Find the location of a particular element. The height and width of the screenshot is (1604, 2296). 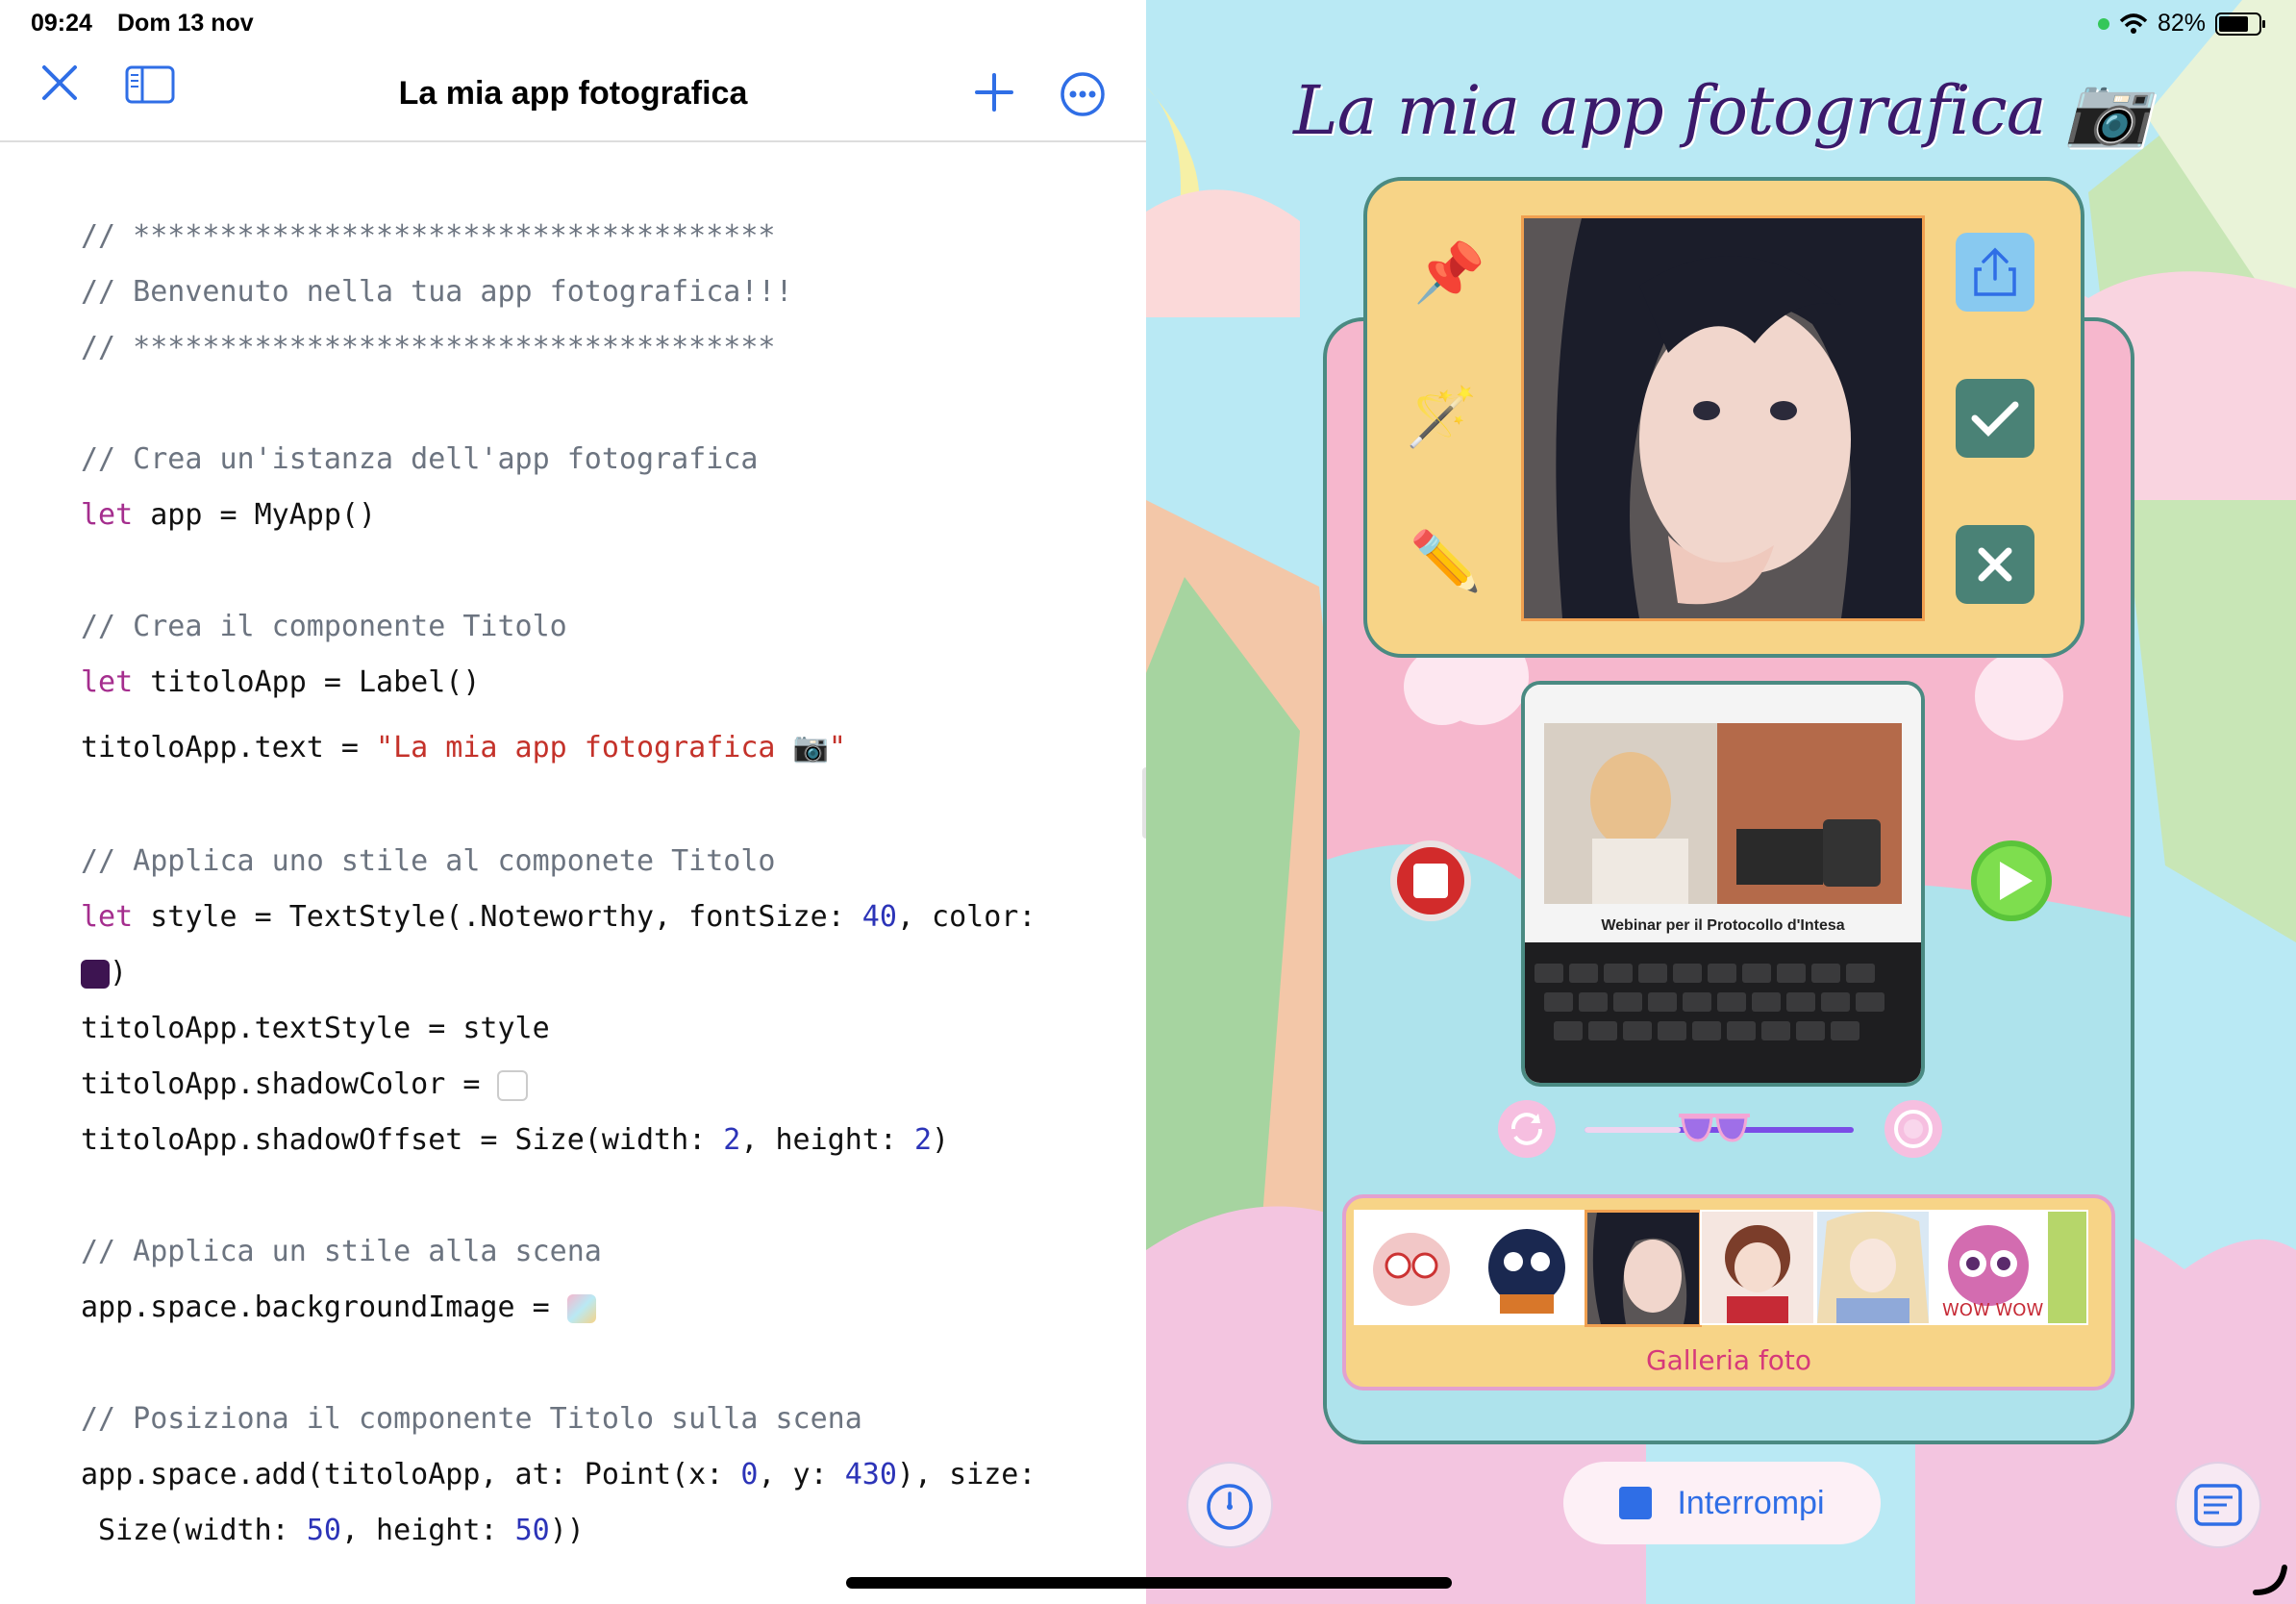

close-icon is located at coordinates (1995, 564).